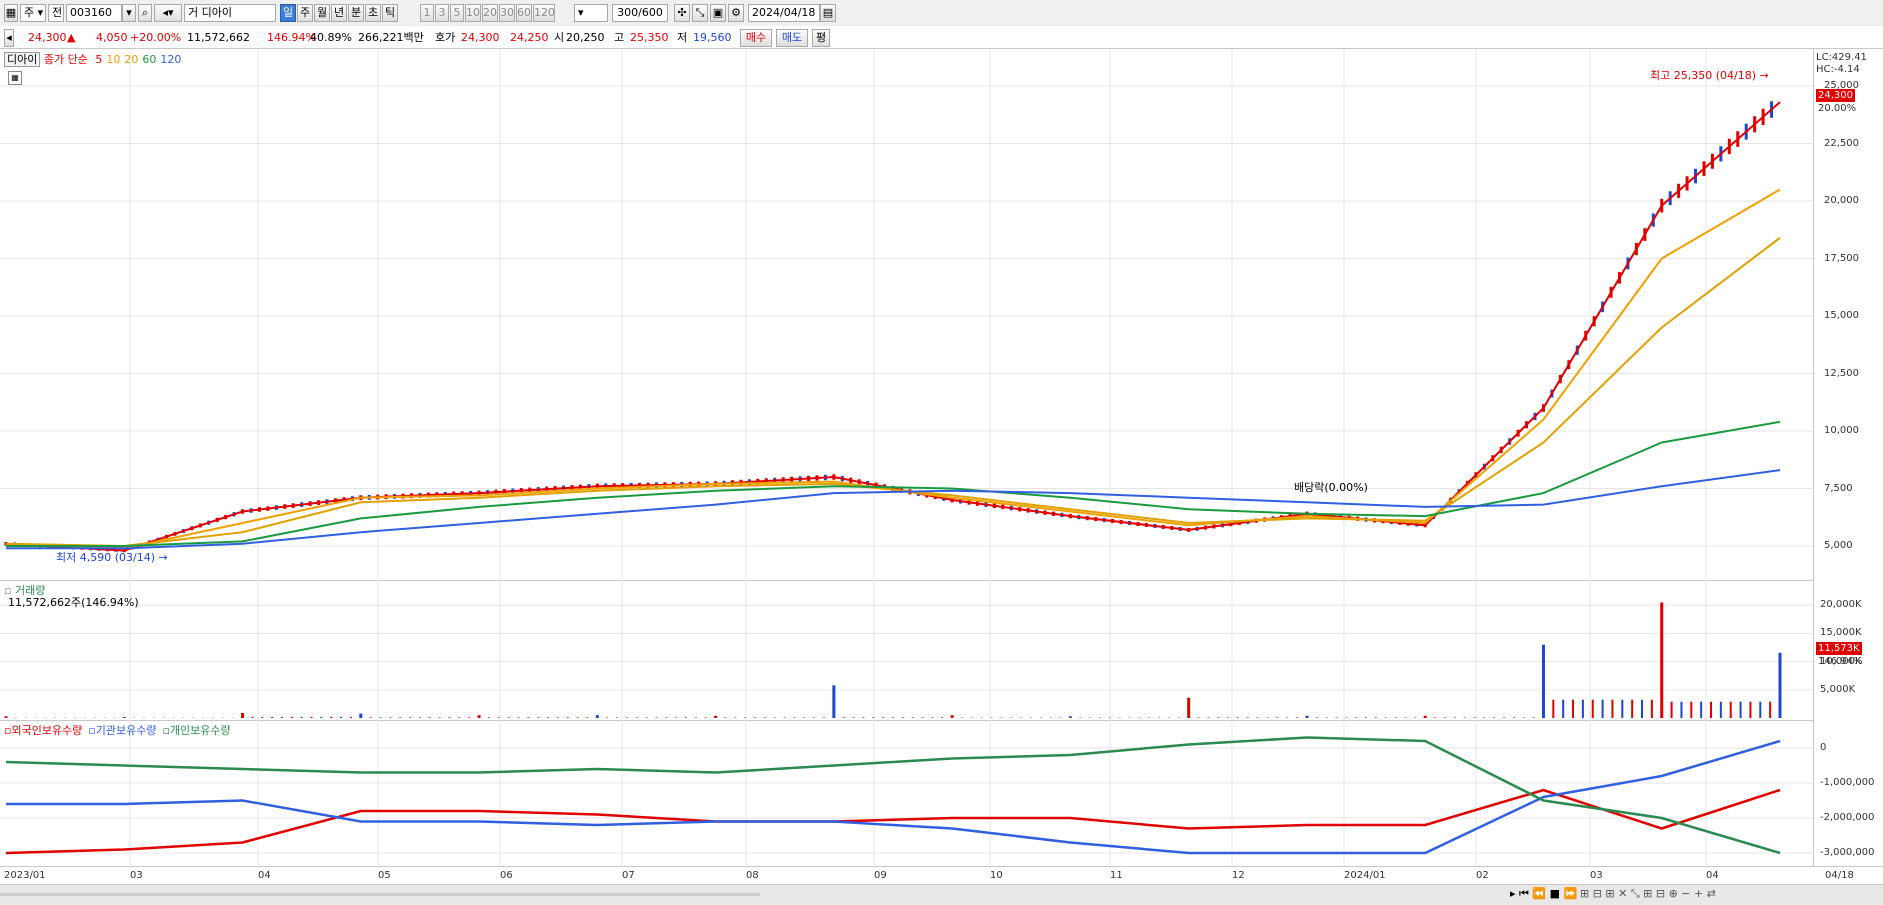 The image size is (1883, 905). What do you see at coordinates (1848, 793) in the screenshot?
I see `holdings-axis: 0-1,000,000-2,000,000-3,000,000` at bounding box center [1848, 793].